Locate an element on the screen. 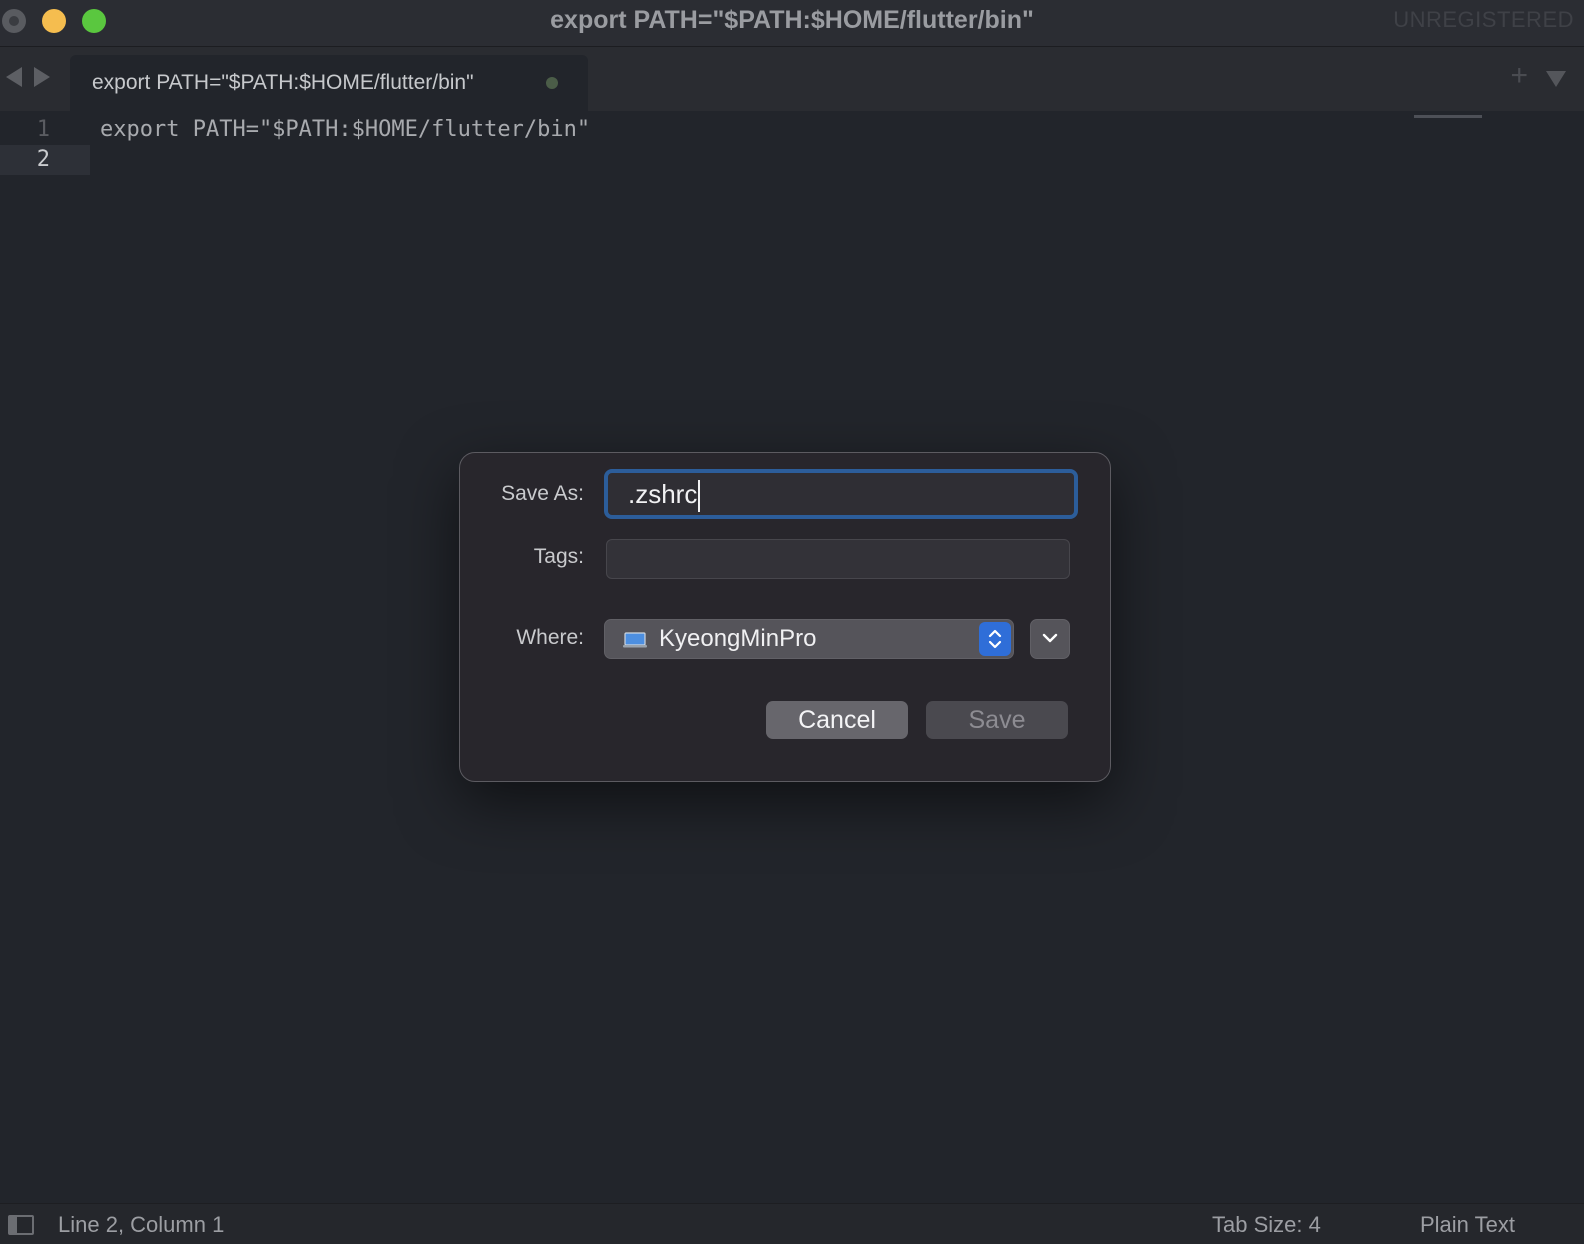  code-line: export PATH="$PATH:$HOME/flutter/bin" is located at coordinates (345, 130).